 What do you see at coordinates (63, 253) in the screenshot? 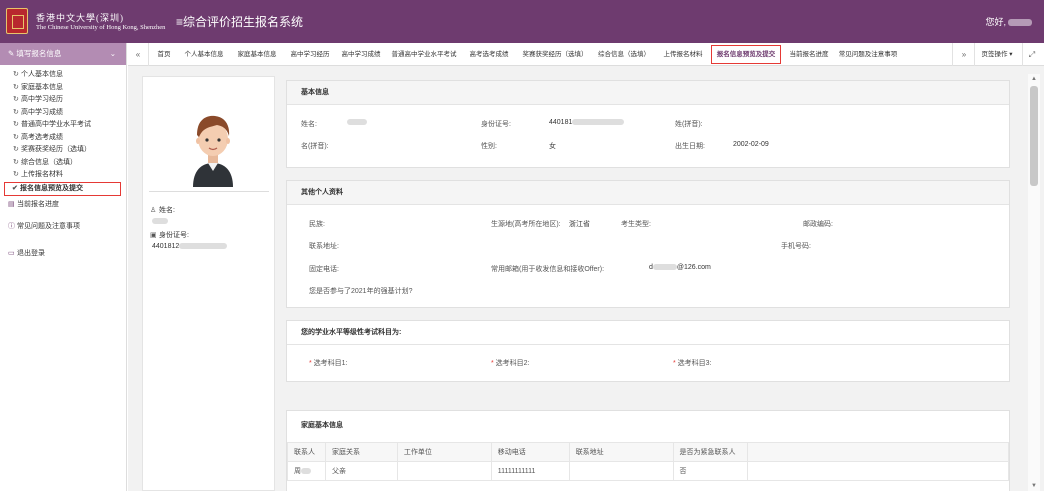
I see `sidebar-item-logout: ▭ 退出登录` at bounding box center [63, 253].